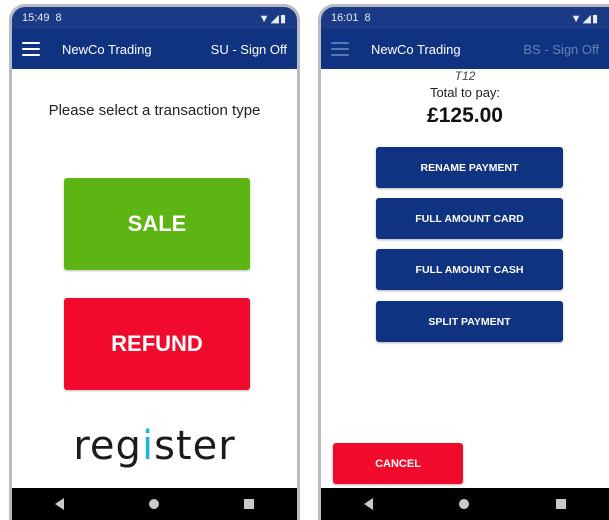 The image size is (609, 520). I want to click on split-payment-button: SPLIT PAYMENT, so click(469, 321).